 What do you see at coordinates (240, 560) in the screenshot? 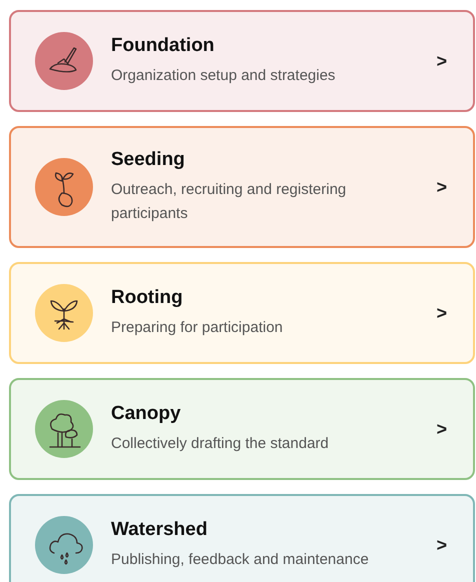
I see `stage-description: Publishing, feedback and maintenance` at bounding box center [240, 560].